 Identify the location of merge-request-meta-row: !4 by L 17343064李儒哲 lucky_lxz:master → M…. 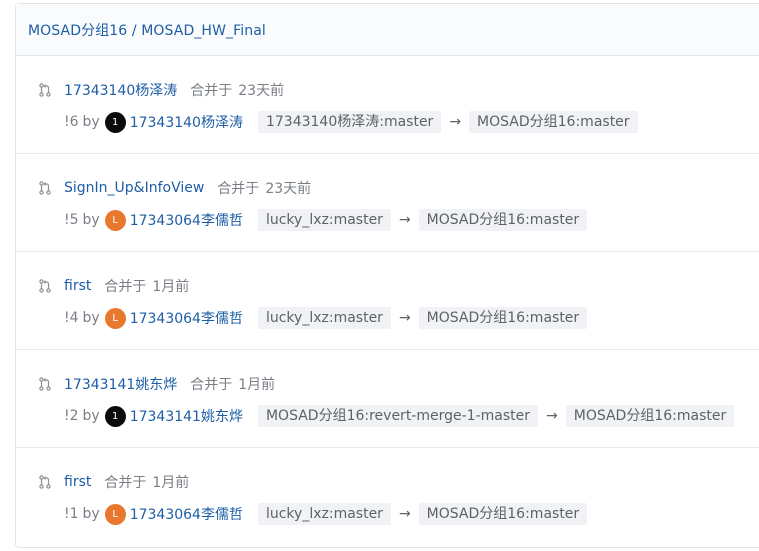
(326, 318).